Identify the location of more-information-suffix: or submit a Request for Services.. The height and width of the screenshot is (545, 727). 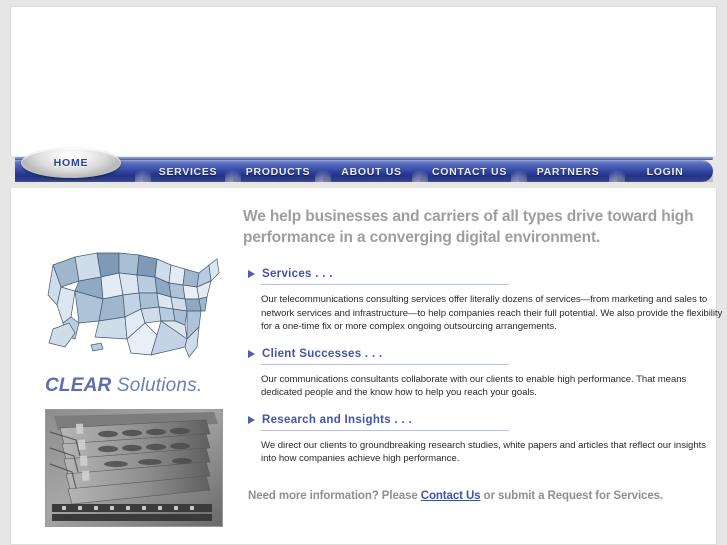
(572, 495).